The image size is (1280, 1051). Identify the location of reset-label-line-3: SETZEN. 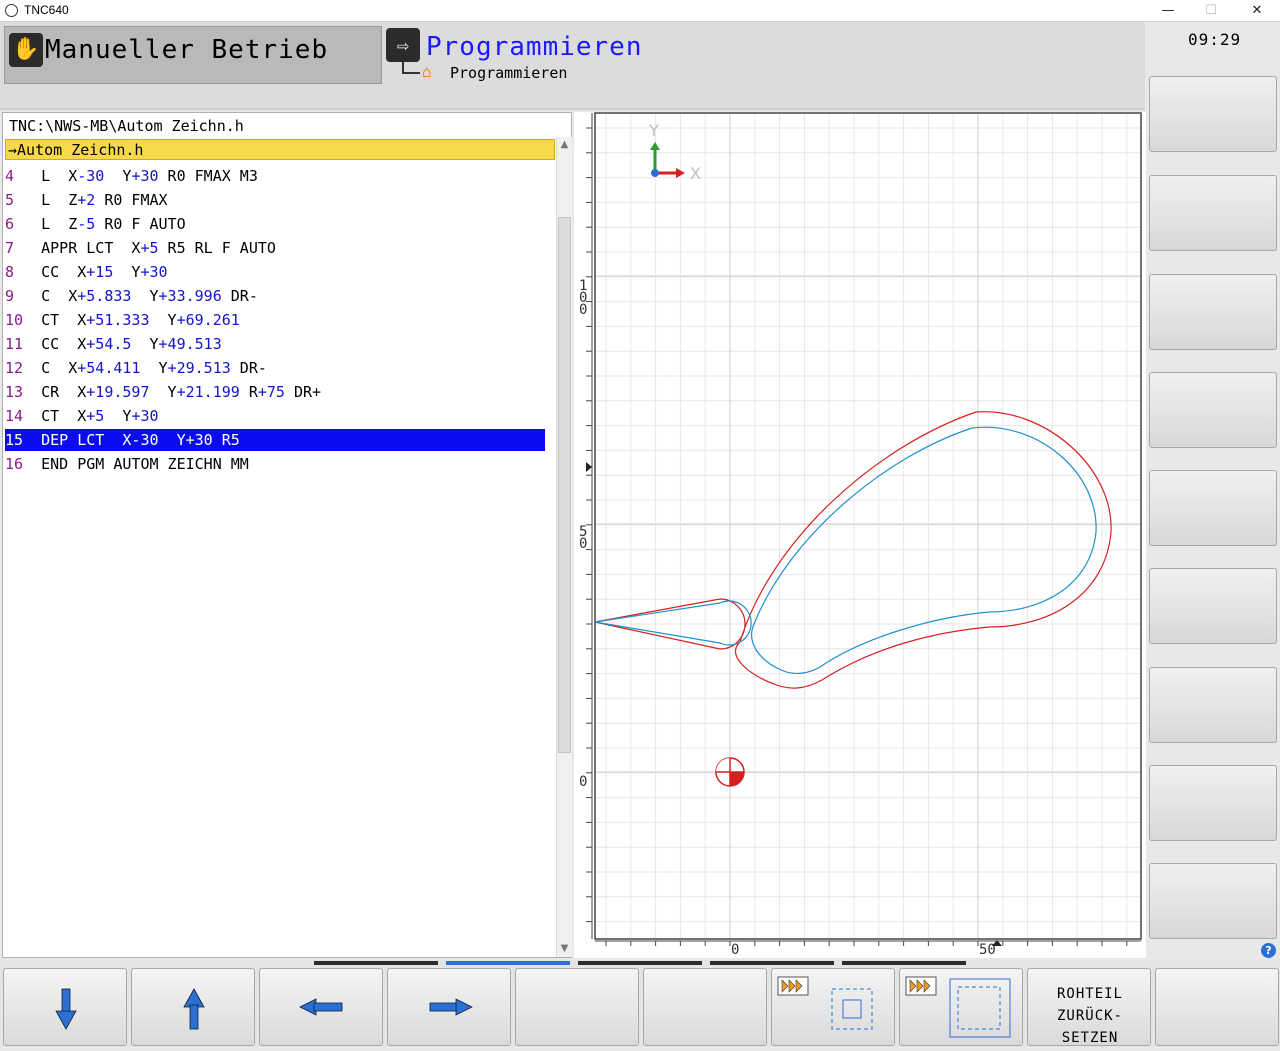
(1090, 1038).